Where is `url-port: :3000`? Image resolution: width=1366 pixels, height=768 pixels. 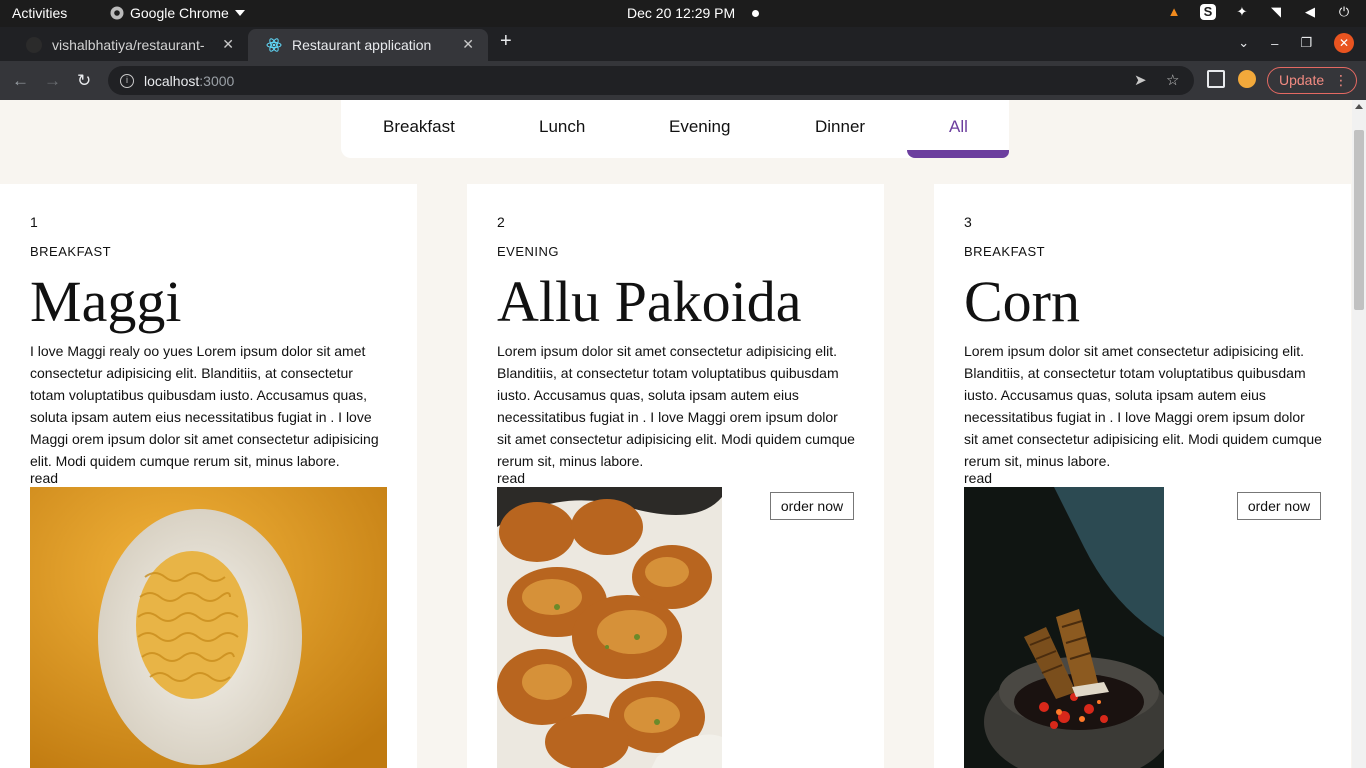
url-port: :3000 is located at coordinates (217, 80).